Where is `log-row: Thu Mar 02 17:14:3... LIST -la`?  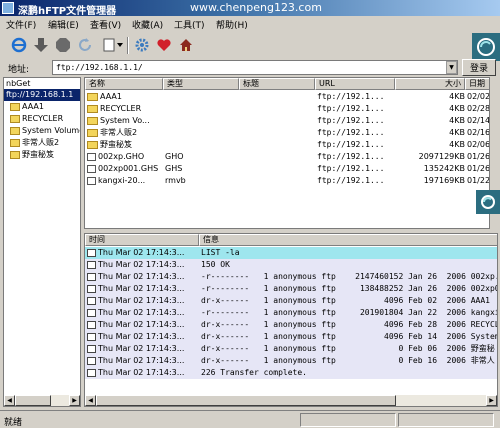 log-row: Thu Mar 02 17:14:3... LIST -la is located at coordinates (291, 253).